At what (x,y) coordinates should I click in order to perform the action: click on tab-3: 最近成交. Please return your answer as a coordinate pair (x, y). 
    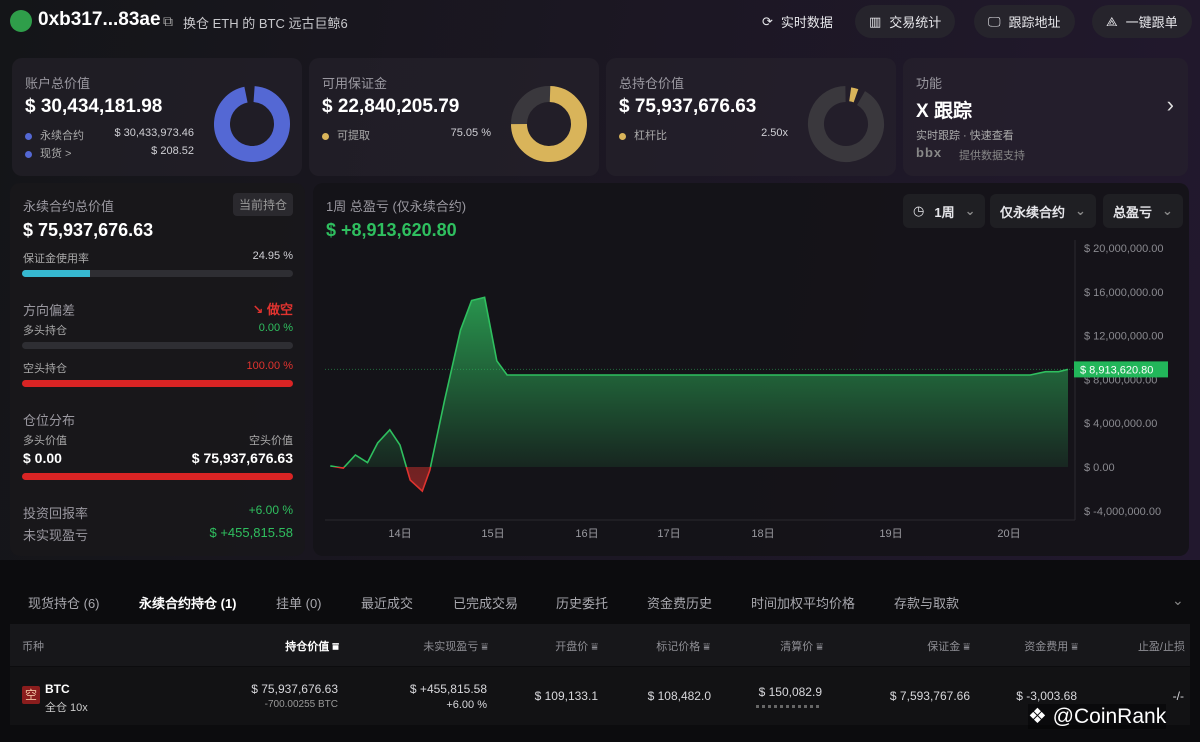
    Looking at the image, I should click on (387, 602).